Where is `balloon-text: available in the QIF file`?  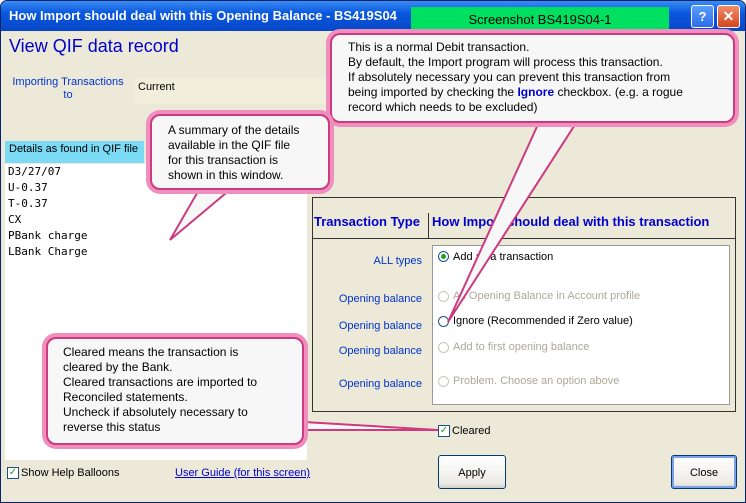
balloon-text: available in the QIF file is located at coordinates (229, 145).